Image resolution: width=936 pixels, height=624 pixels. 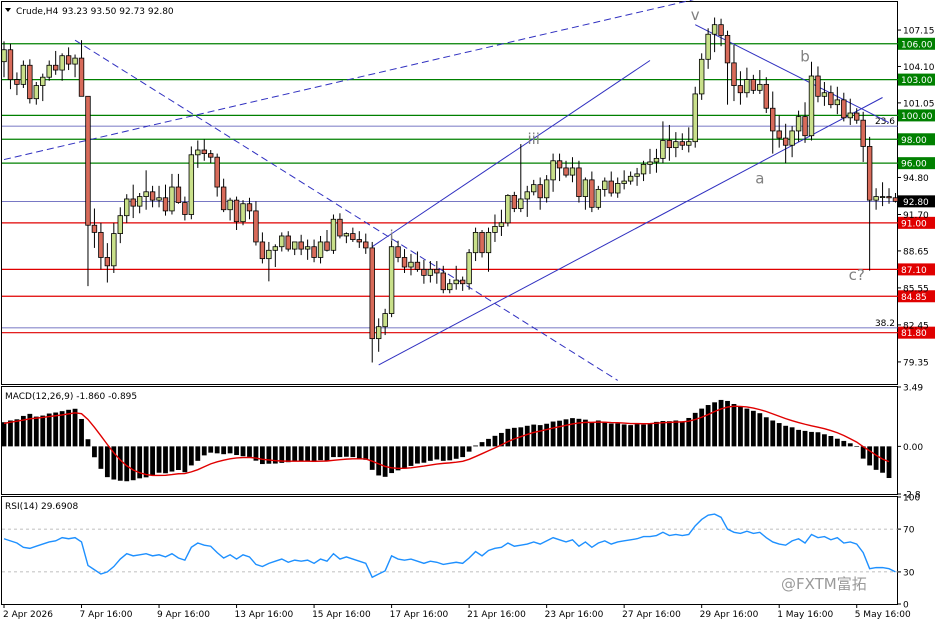 What do you see at coordinates (916, 216) in the screenshot?
I see `price-tick-label-4: 91.70` at bounding box center [916, 216].